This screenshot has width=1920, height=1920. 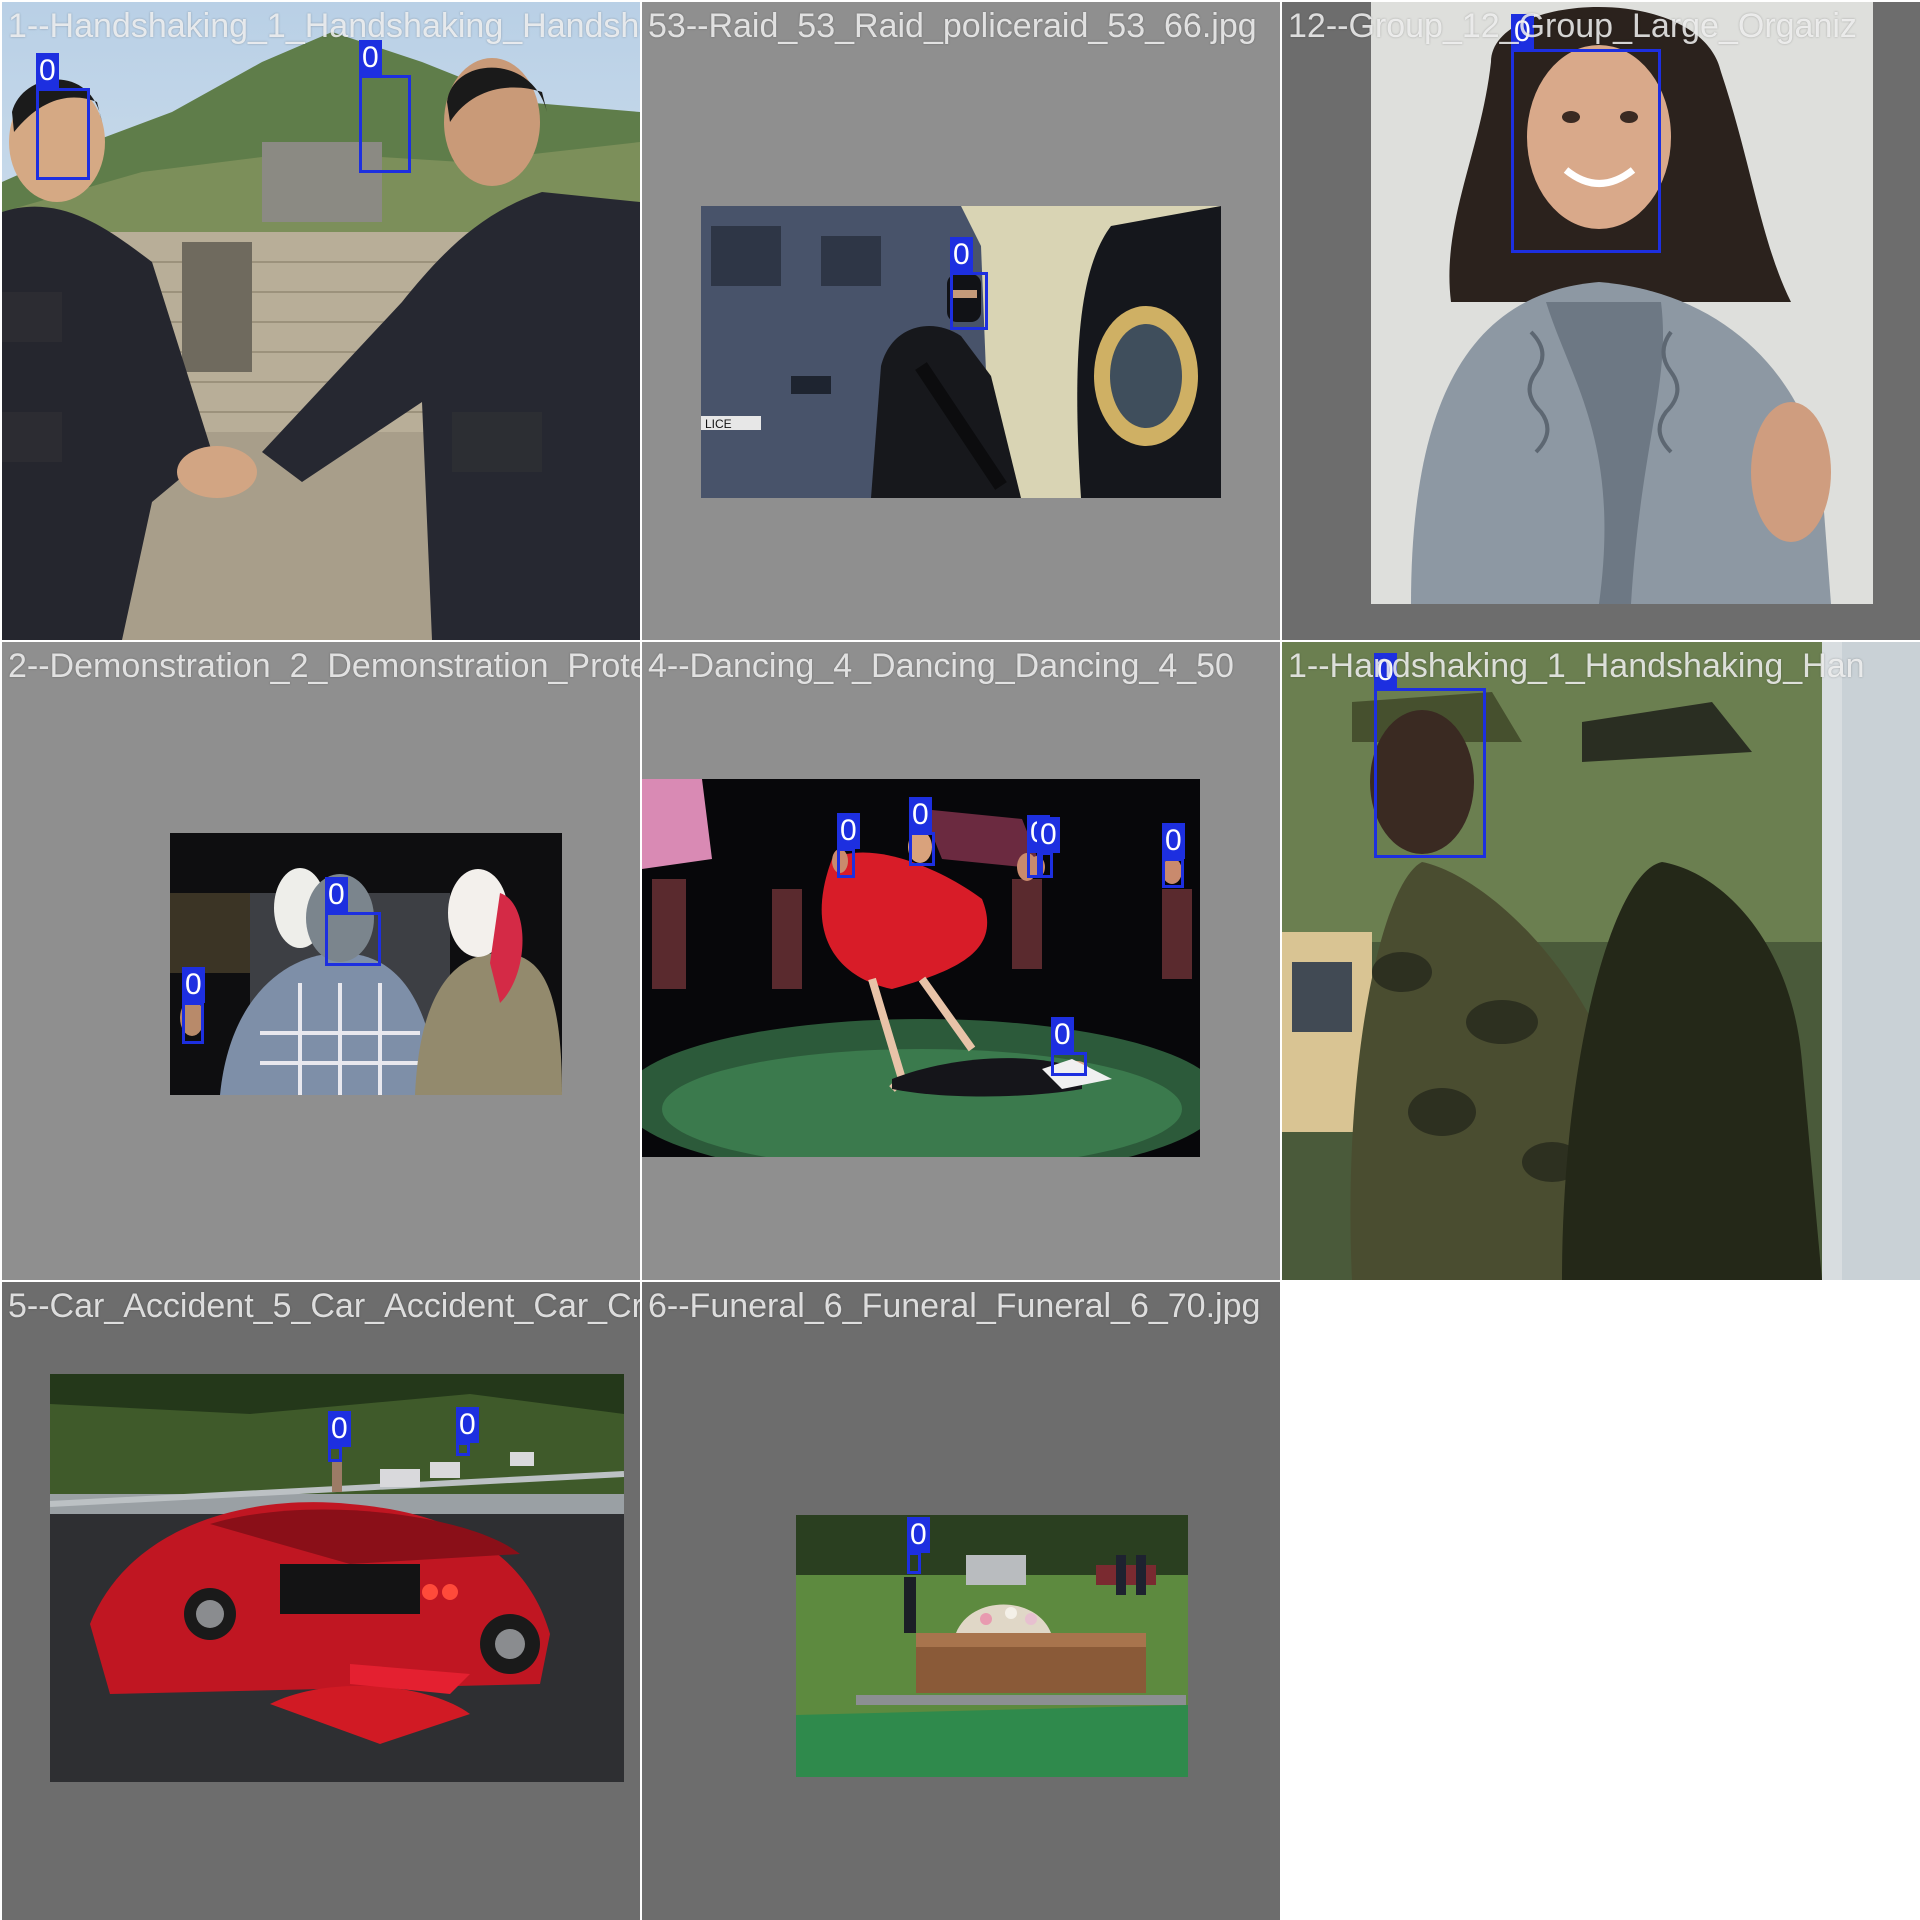 I want to click on photo-handshaking, so click(x=321, y=321).